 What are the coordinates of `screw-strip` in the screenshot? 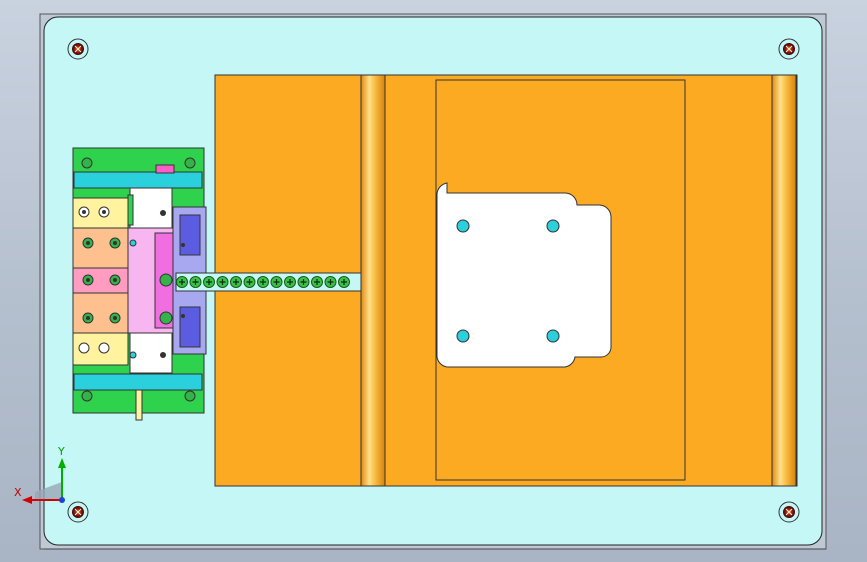 It's located at (268, 282).